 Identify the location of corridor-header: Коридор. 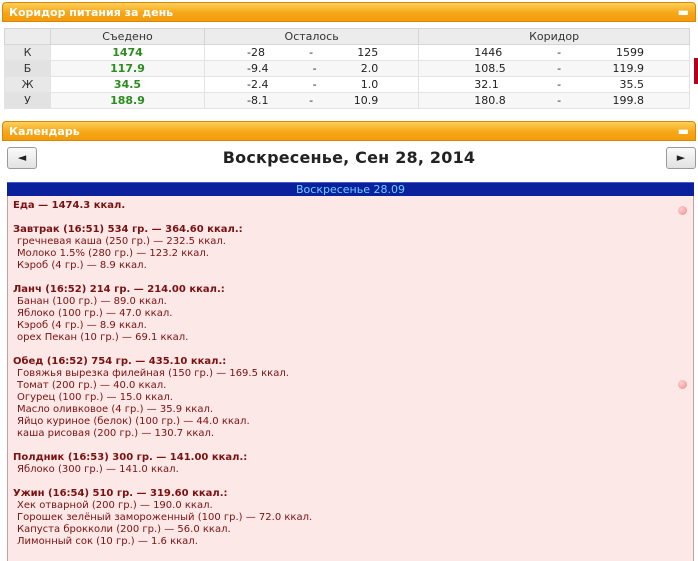
(554, 36).